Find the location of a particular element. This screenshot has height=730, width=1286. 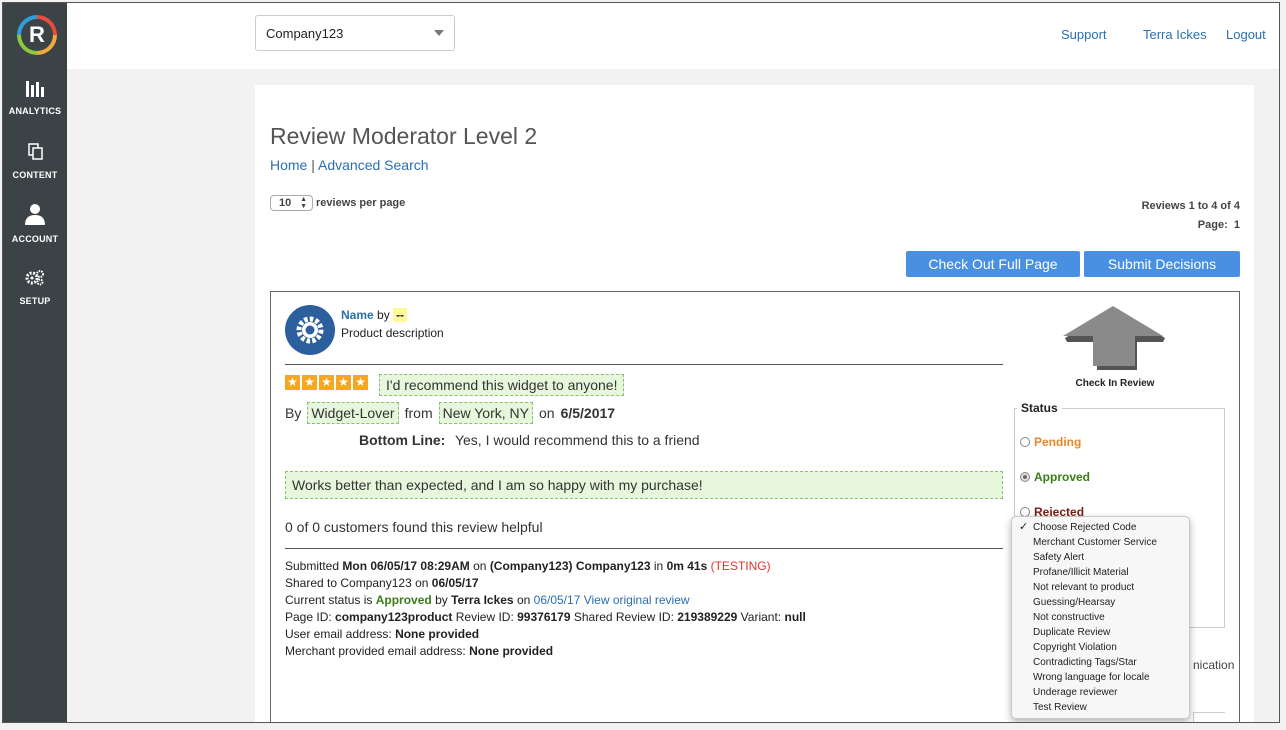

brand-logo: R is located at coordinates (37, 35).